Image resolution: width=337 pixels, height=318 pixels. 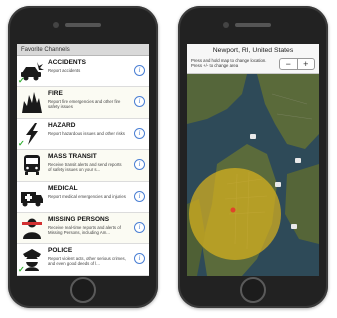 What do you see at coordinates (233, 210) in the screenshot?
I see `location-pin-icon` at bounding box center [233, 210].